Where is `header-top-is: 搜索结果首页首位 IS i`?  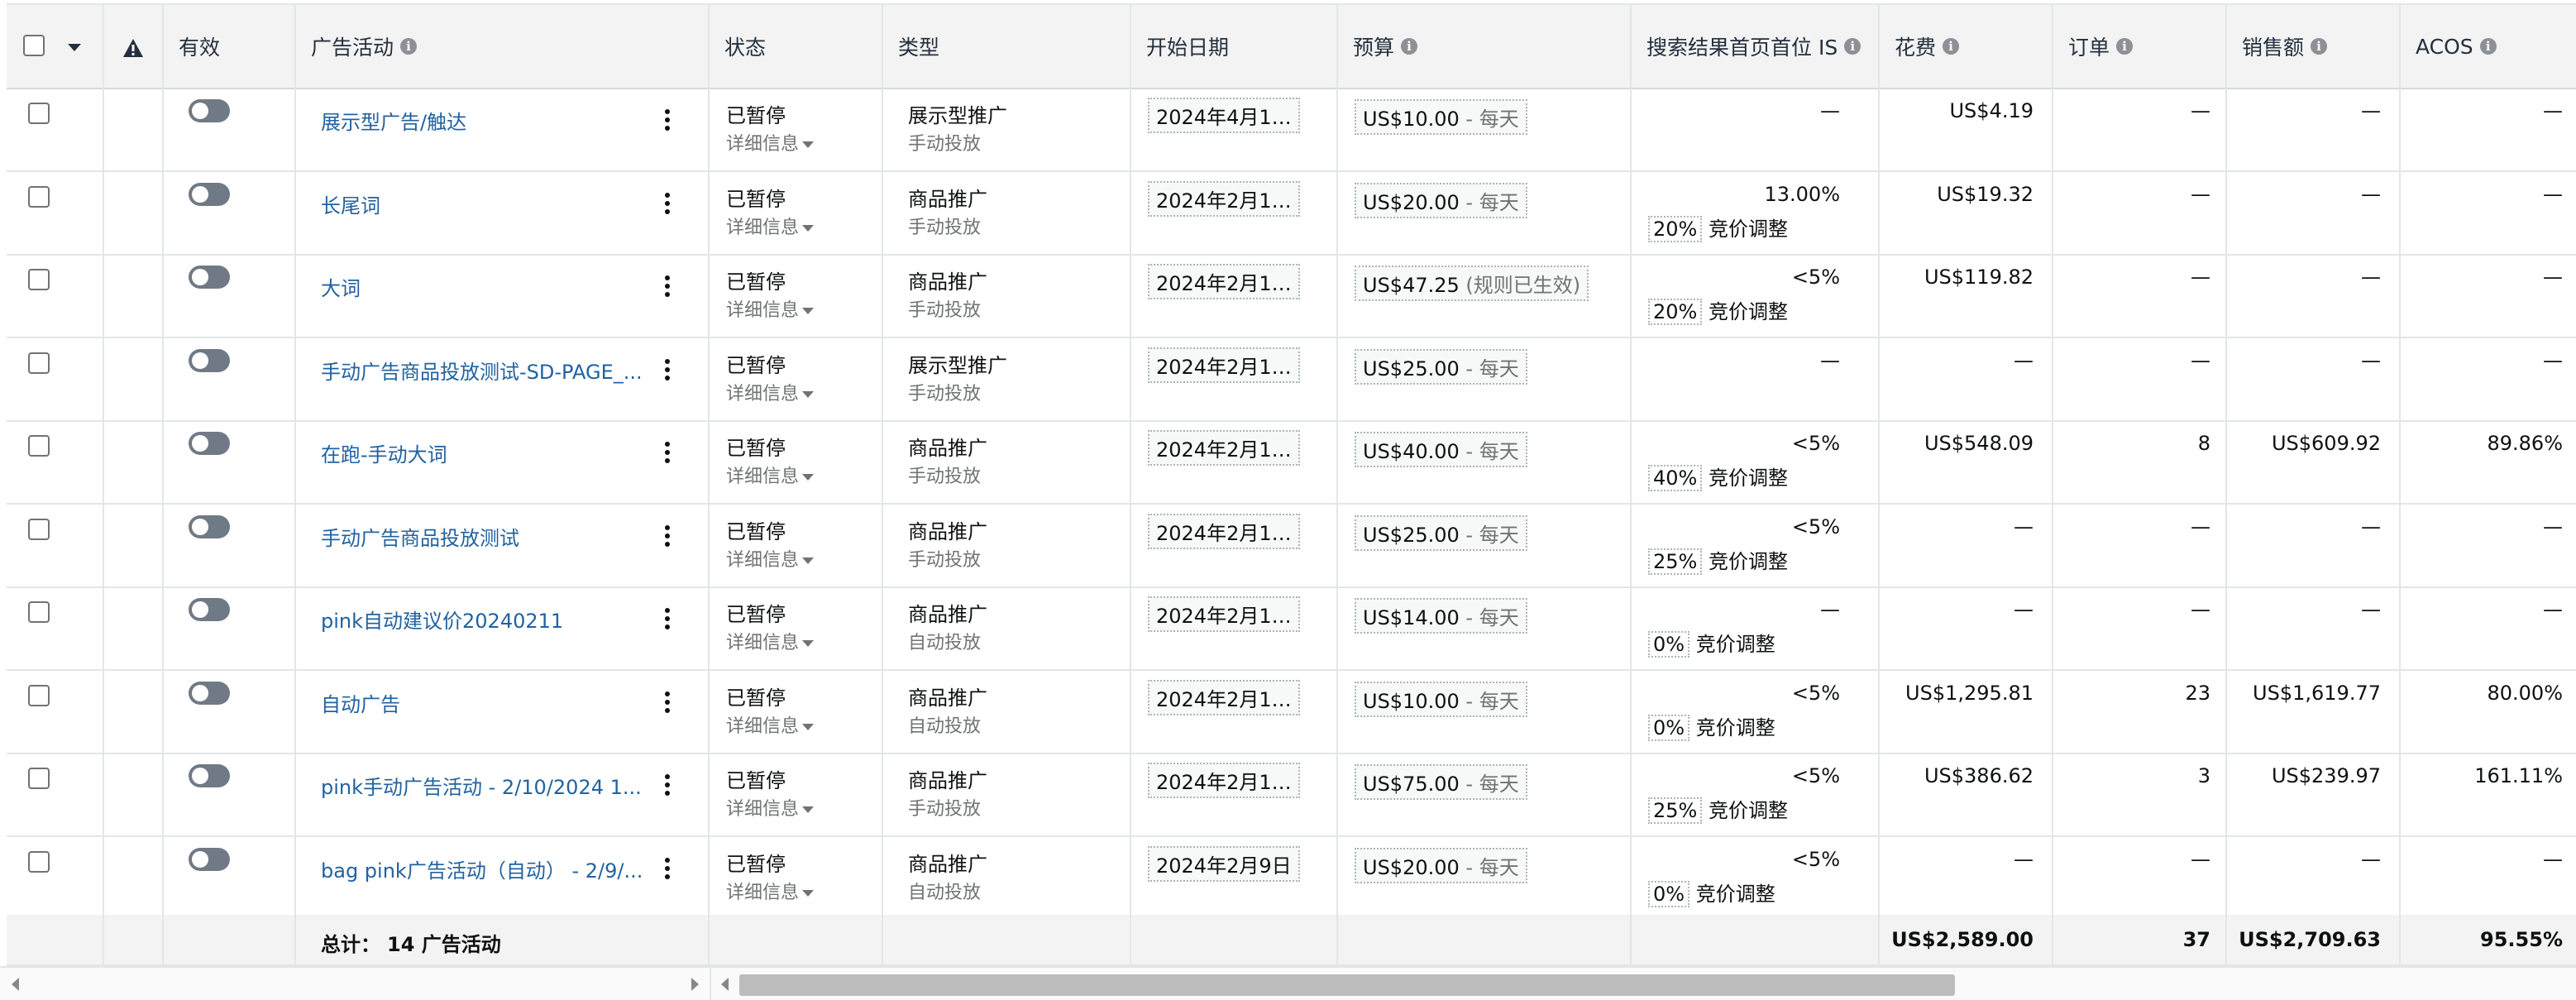 header-top-is: 搜索结果首页首位 IS i is located at coordinates (1756, 47).